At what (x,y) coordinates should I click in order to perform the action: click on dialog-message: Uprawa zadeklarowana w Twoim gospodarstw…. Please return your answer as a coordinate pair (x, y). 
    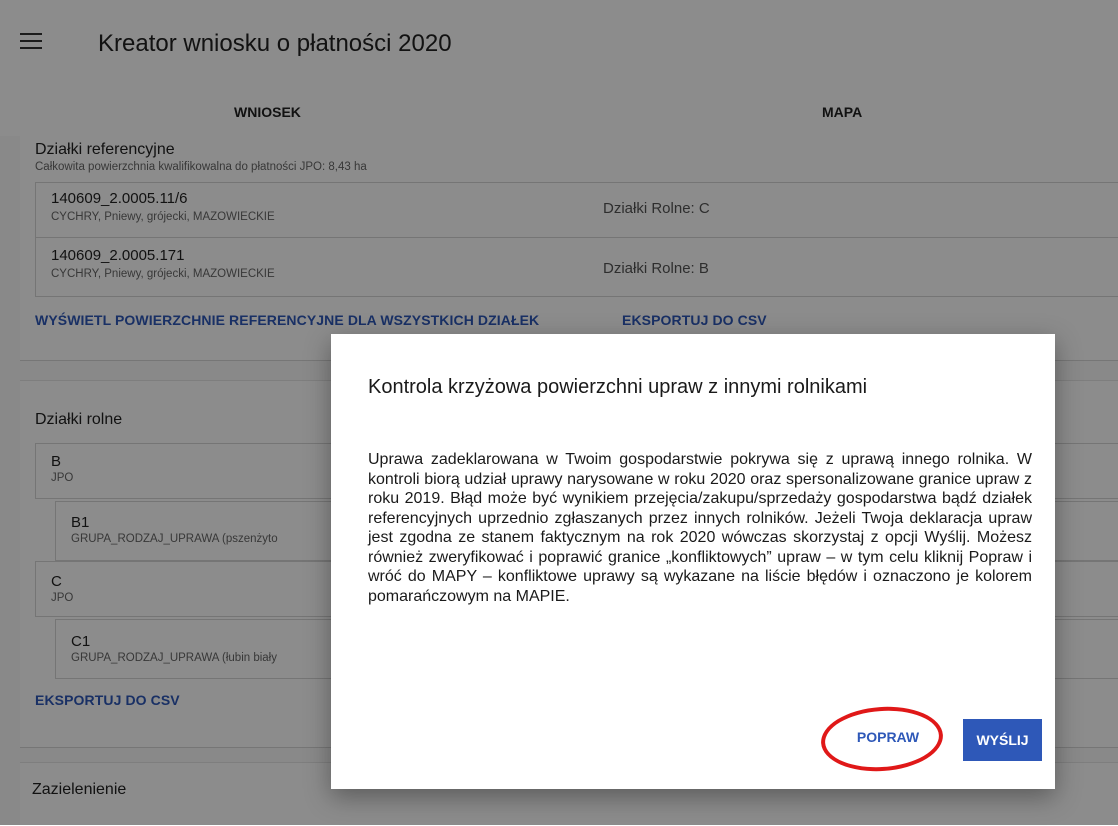
    Looking at the image, I should click on (700, 528).